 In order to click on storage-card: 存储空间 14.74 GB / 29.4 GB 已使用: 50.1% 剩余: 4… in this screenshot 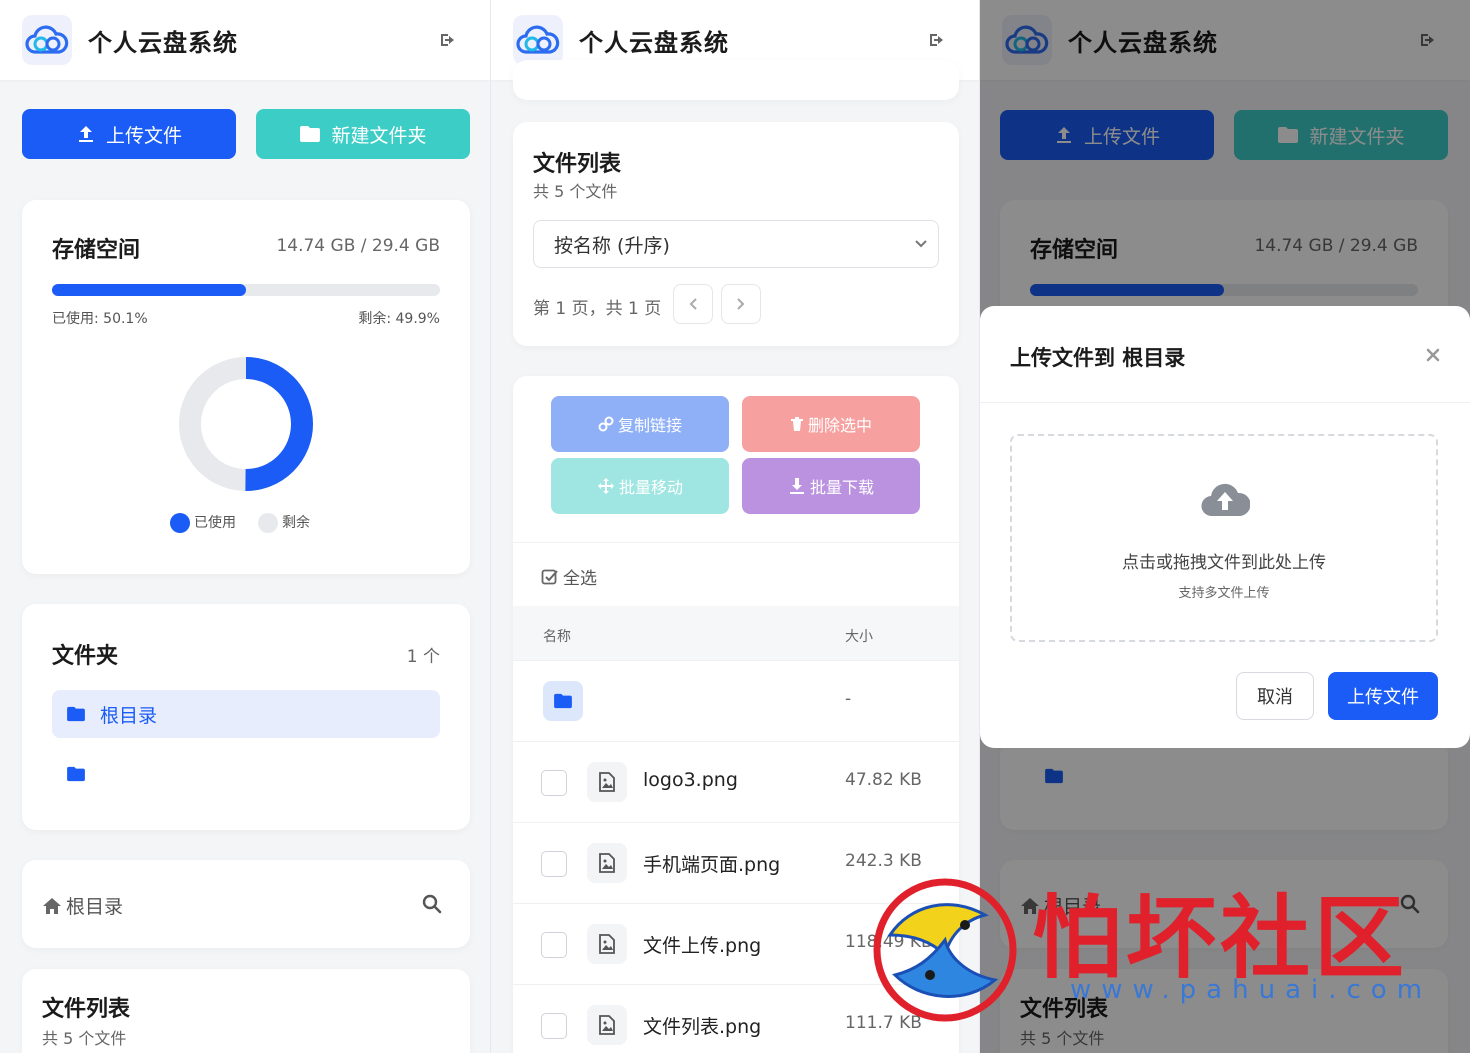, I will do `click(246, 387)`.